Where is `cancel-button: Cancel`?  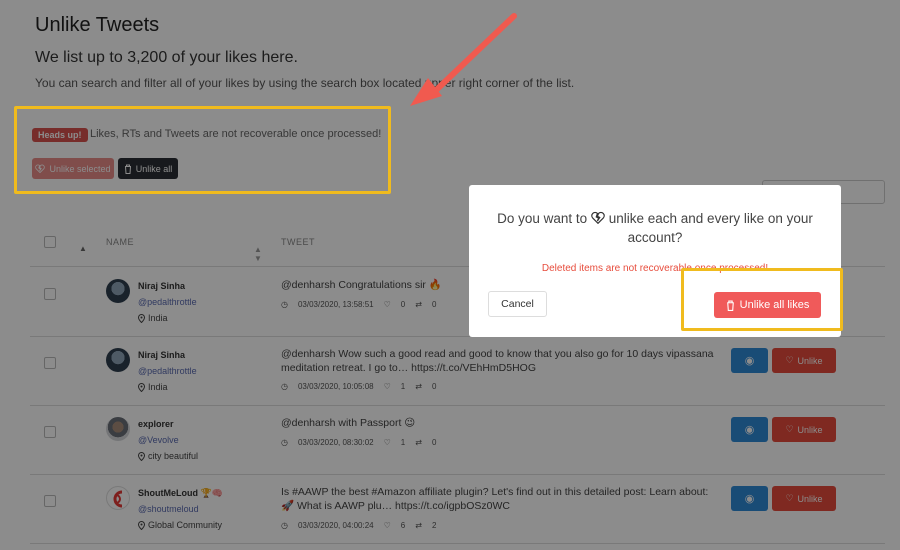 cancel-button: Cancel is located at coordinates (517, 304).